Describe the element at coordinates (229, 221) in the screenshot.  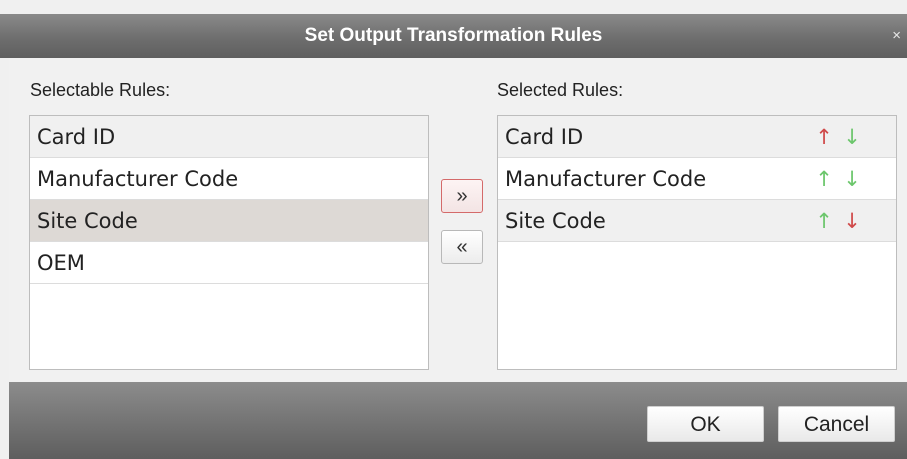
I see `selectable-rule-item-selected: Site Code` at that location.